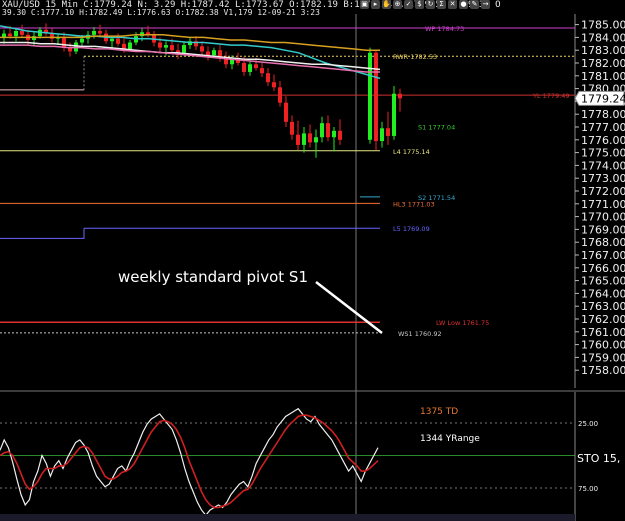 The width and height of the screenshot is (625, 521). I want to click on level-label: WS1 1760.92, so click(420, 334).